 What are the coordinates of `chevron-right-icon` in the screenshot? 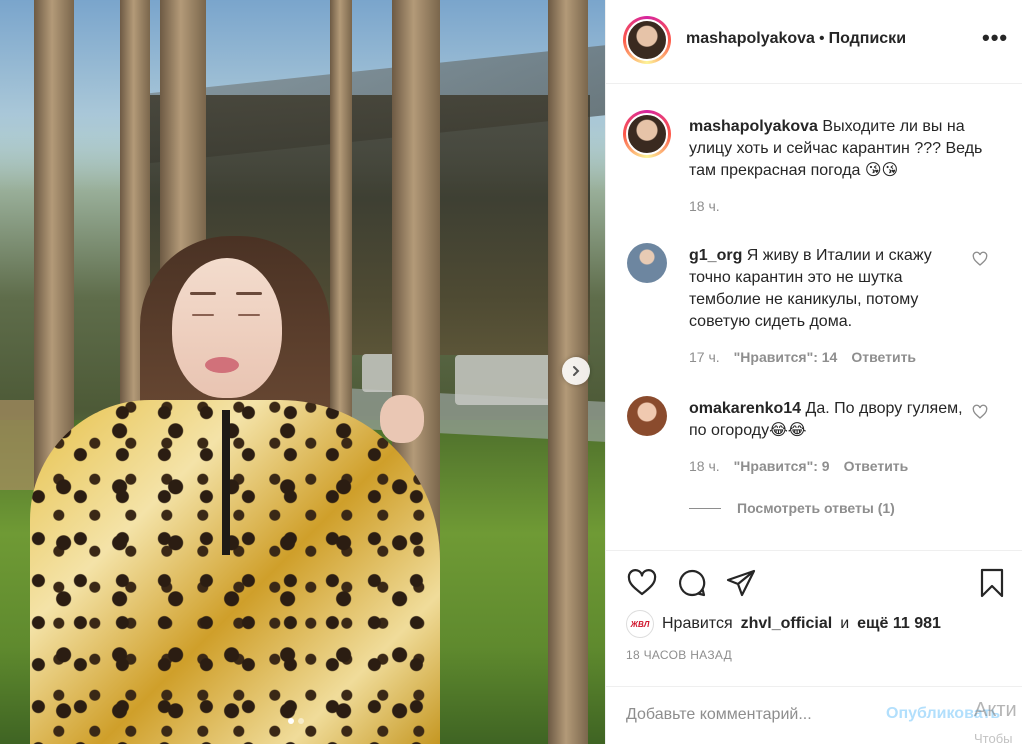 It's located at (576, 371).